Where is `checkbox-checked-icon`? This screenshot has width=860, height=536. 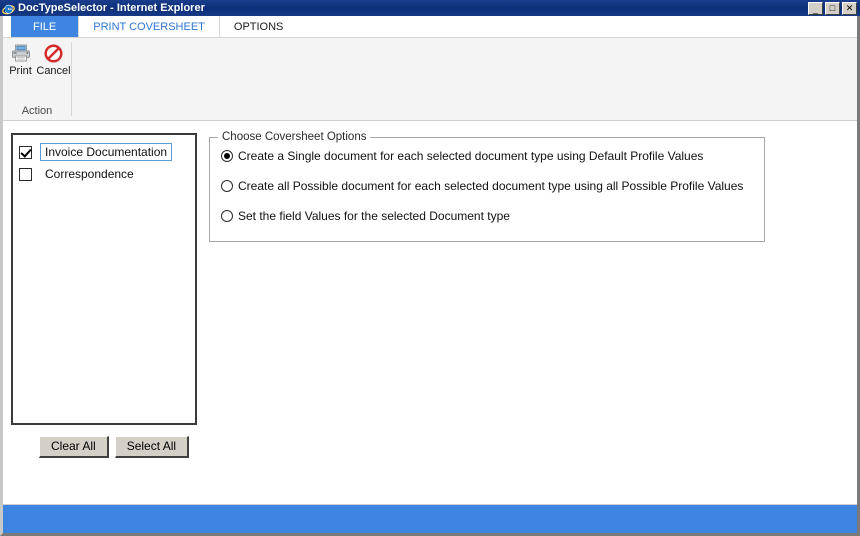 checkbox-checked-icon is located at coordinates (25, 152).